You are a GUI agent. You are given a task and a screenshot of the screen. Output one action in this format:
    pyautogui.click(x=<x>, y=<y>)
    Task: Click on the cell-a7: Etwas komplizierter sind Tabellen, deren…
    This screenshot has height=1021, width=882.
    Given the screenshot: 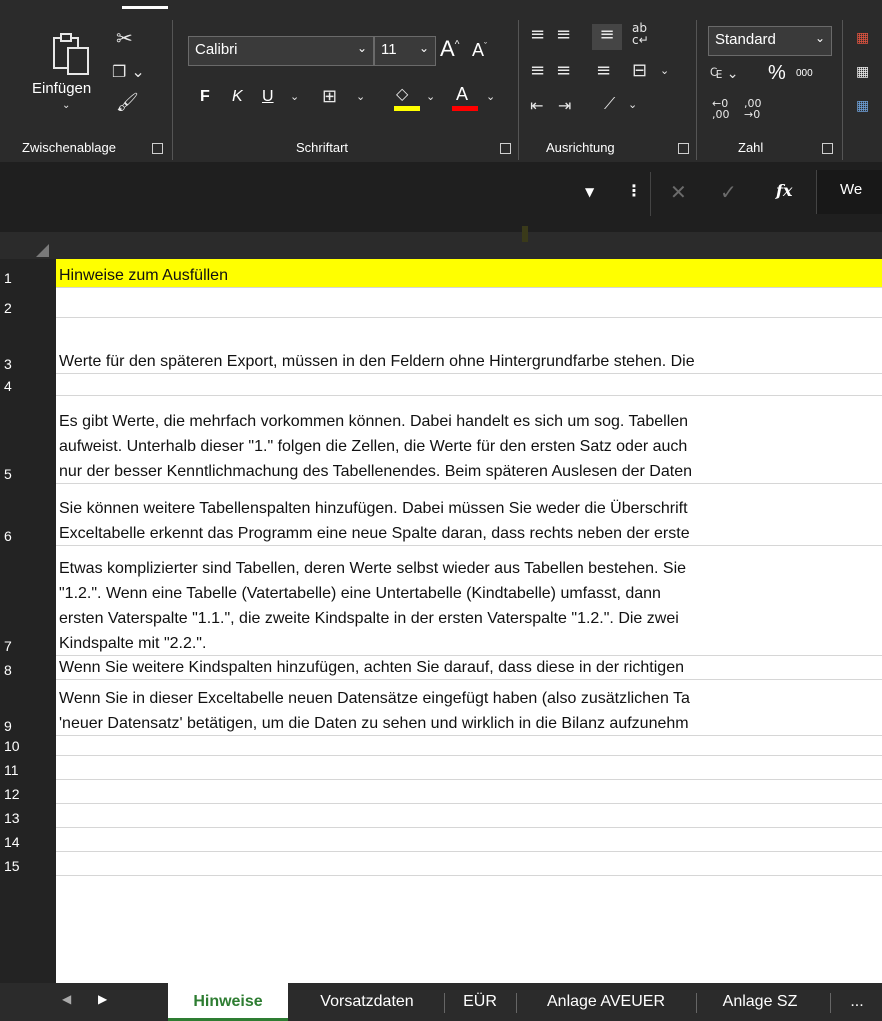 What is the action you would take?
    pyautogui.click(x=469, y=601)
    